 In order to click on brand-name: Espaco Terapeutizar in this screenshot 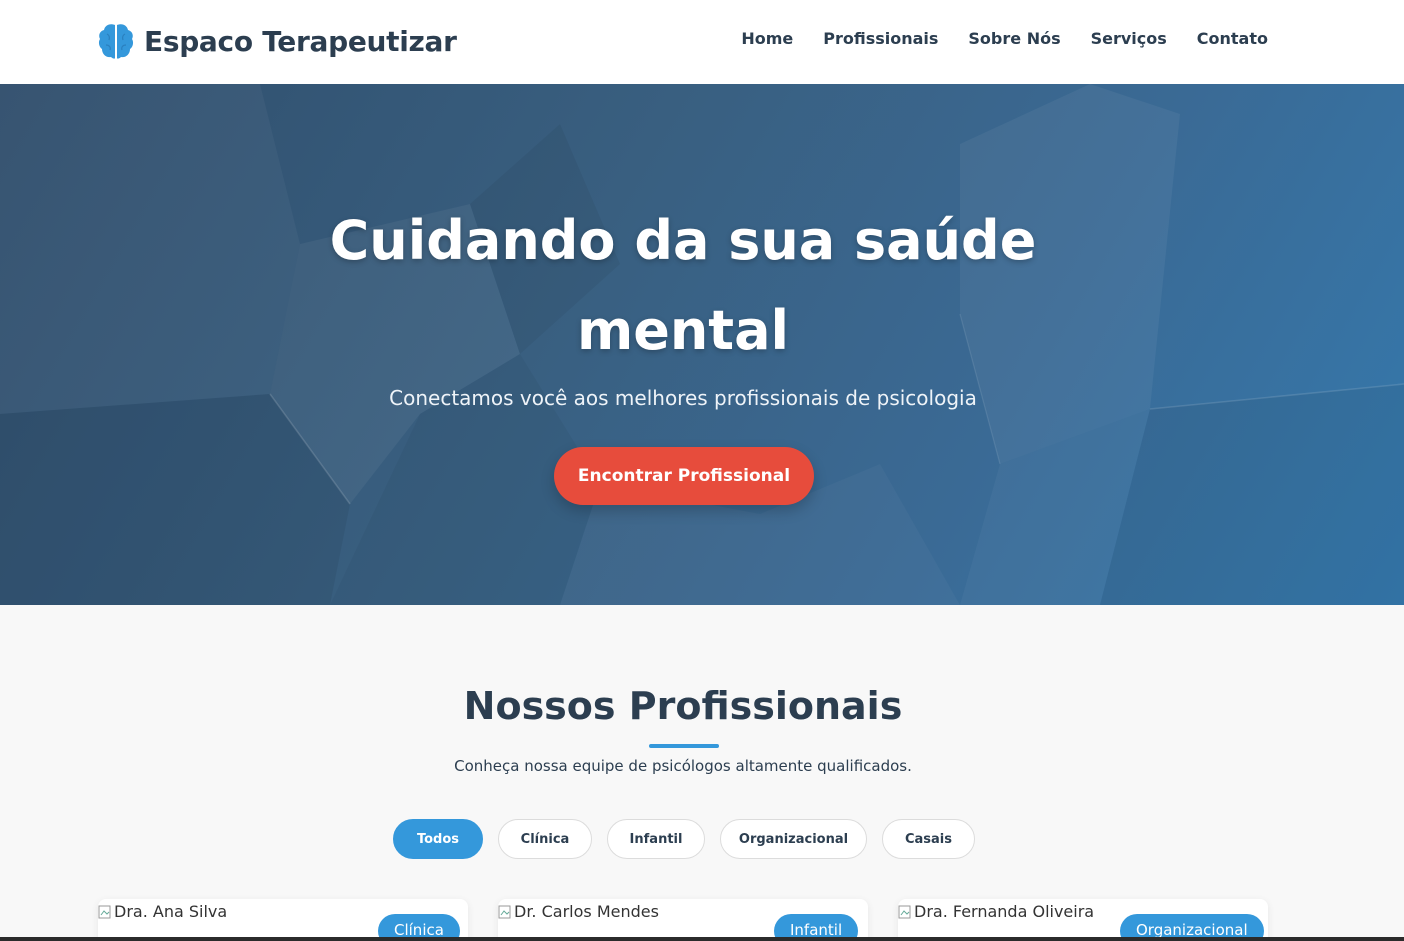, I will do `click(300, 41)`.